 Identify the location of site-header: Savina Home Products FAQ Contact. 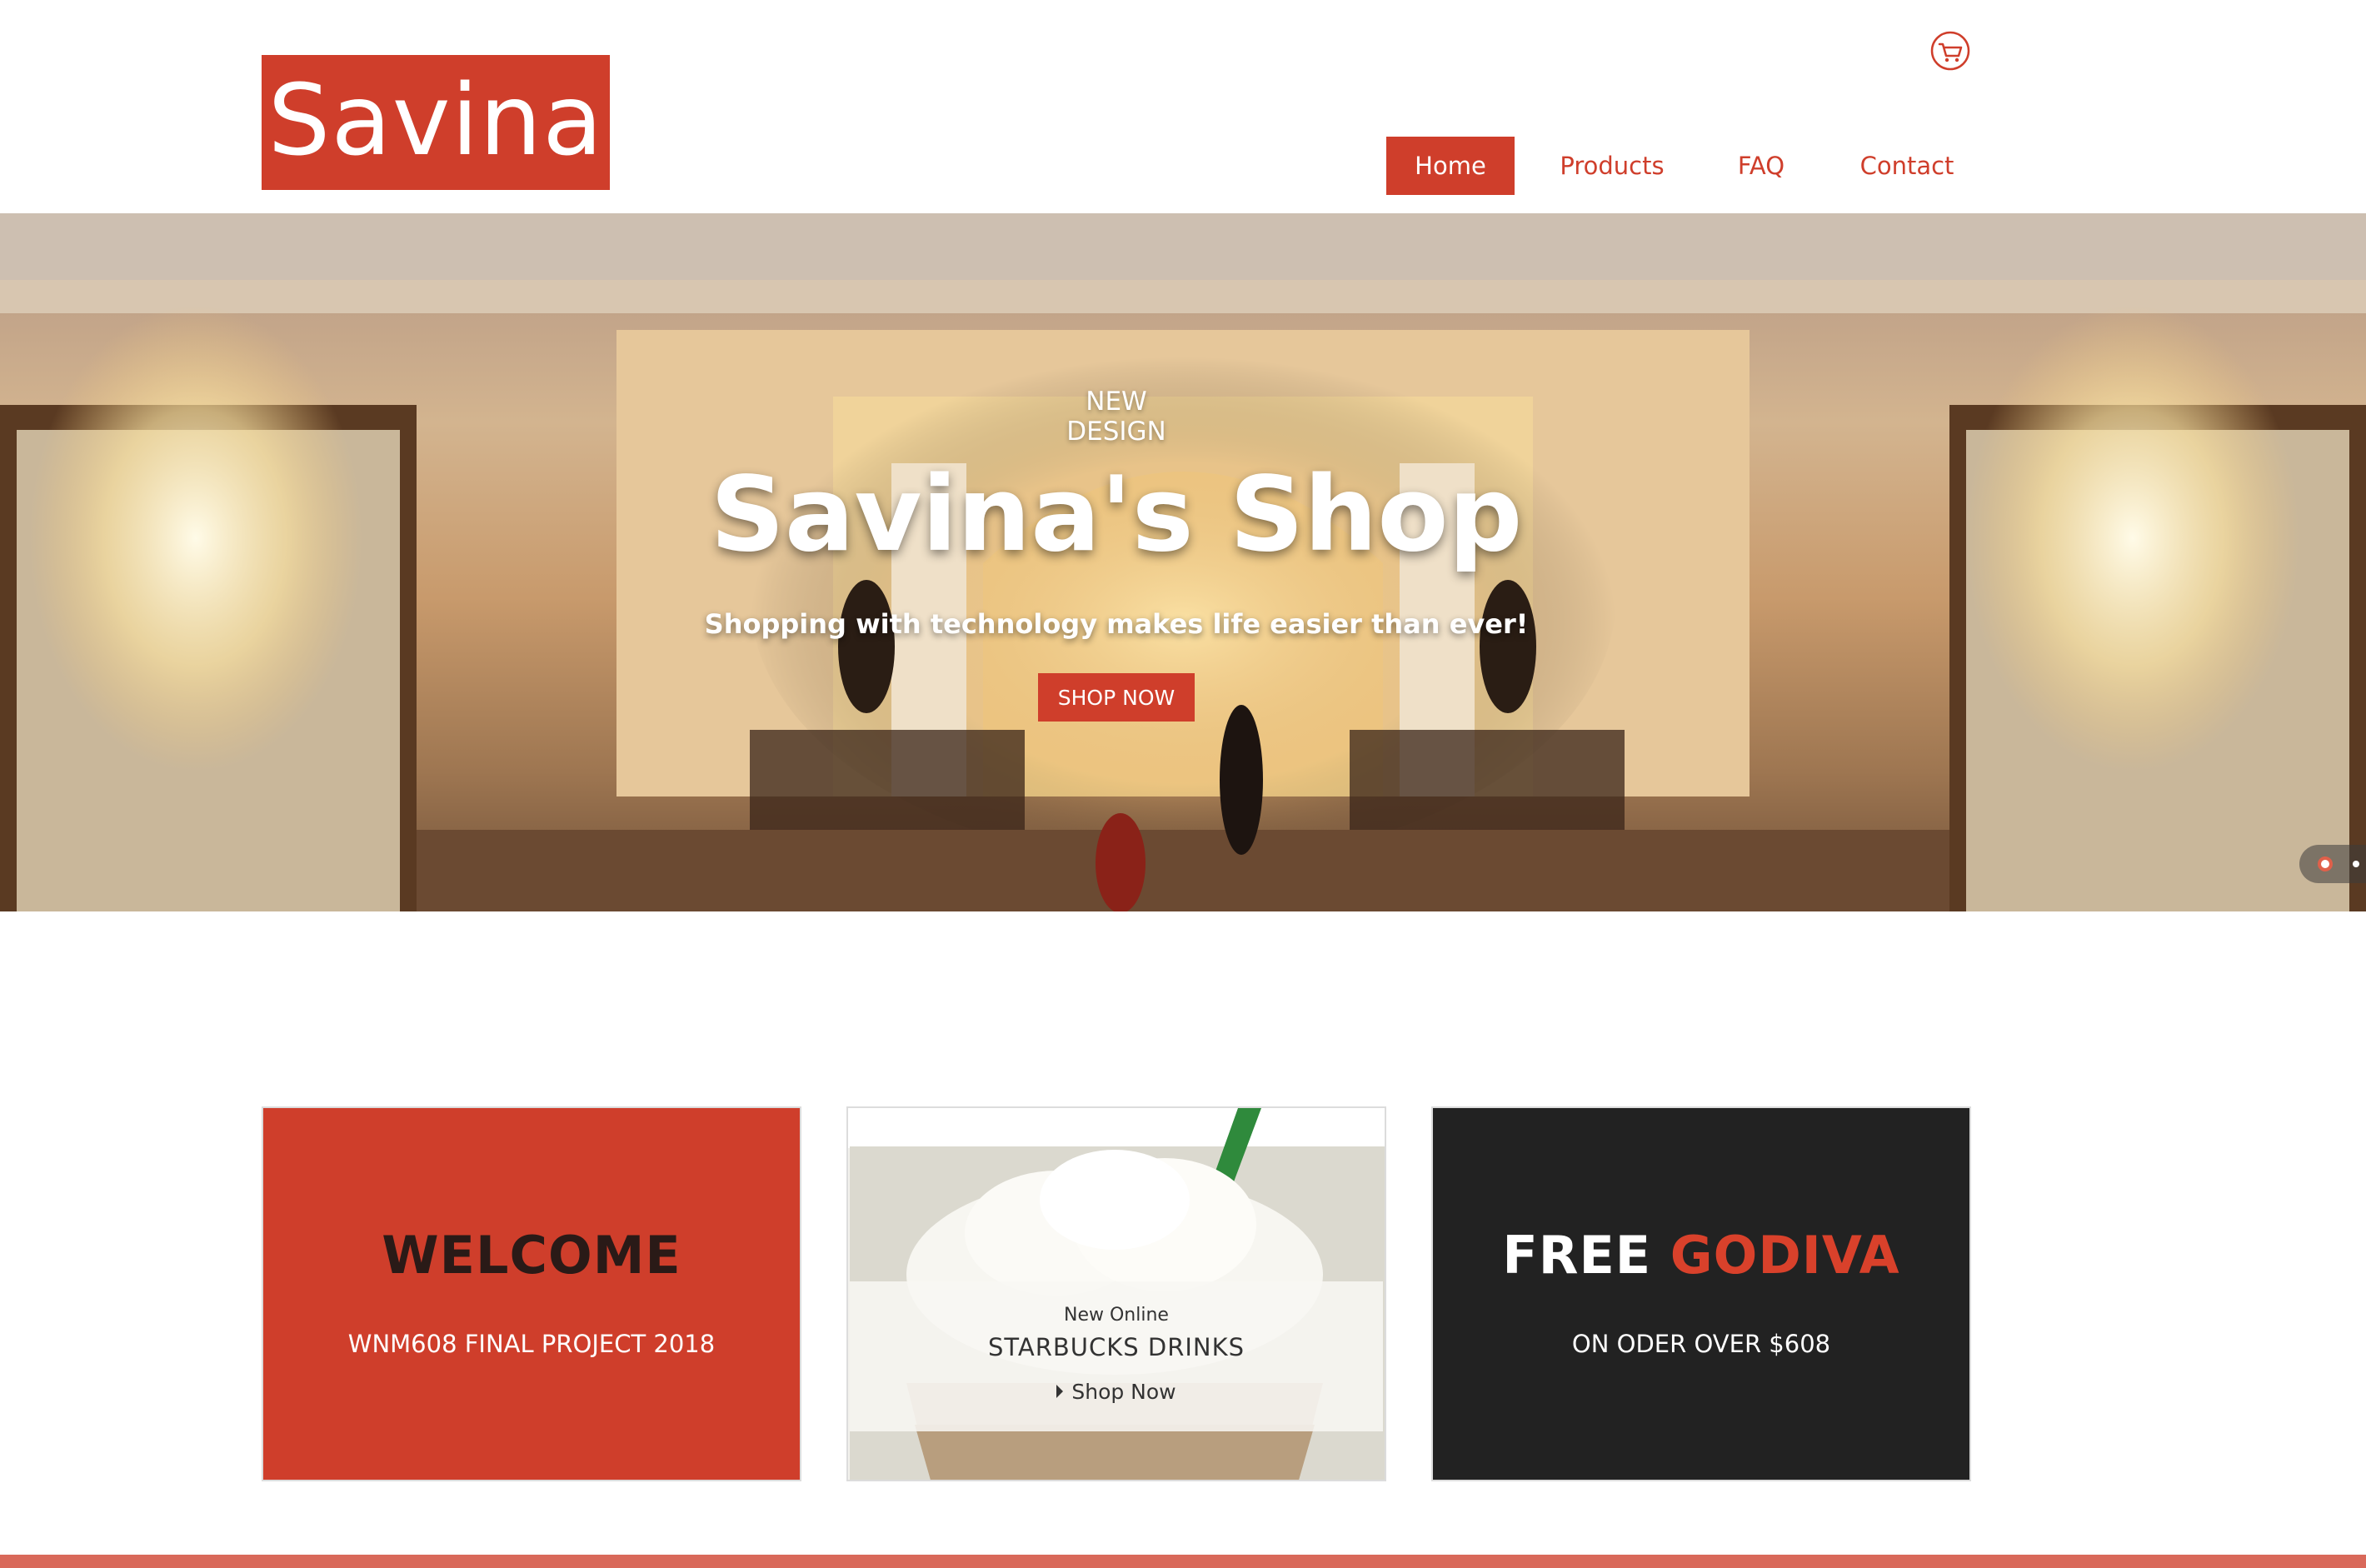
(1183, 106).